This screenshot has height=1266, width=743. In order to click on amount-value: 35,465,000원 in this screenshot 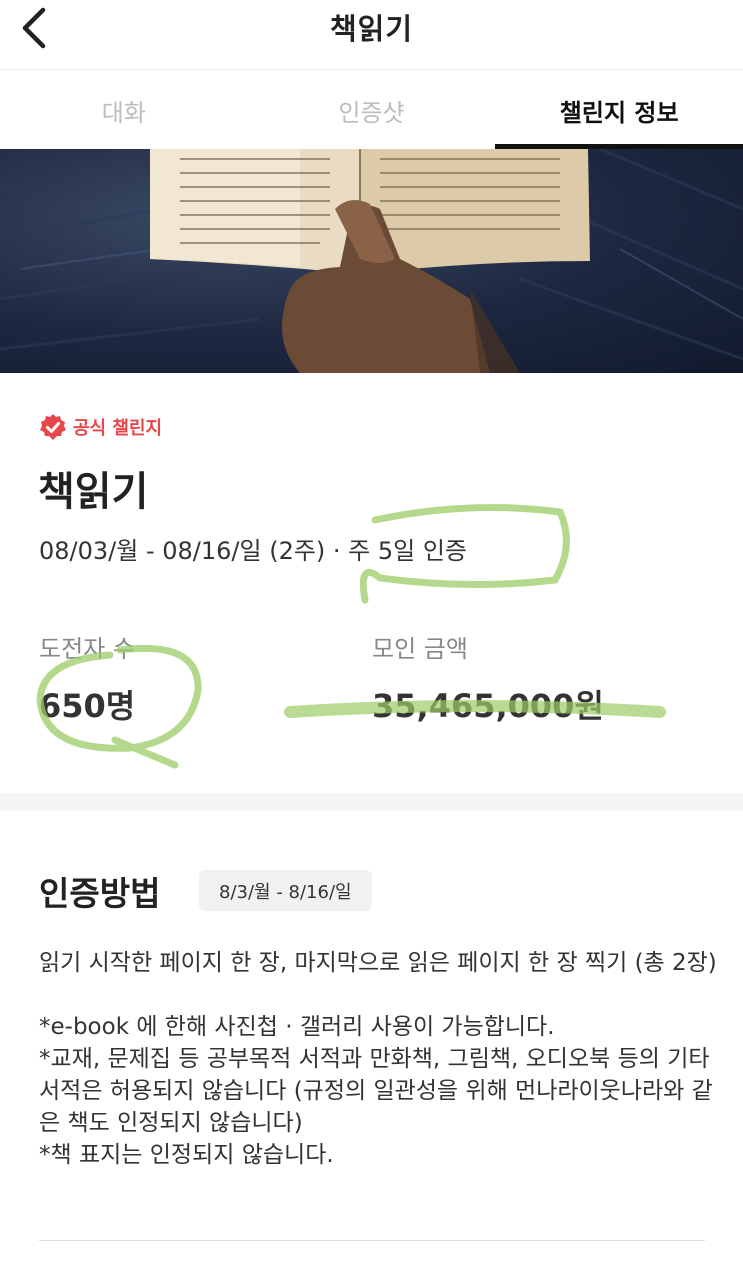, I will do `click(488, 706)`.